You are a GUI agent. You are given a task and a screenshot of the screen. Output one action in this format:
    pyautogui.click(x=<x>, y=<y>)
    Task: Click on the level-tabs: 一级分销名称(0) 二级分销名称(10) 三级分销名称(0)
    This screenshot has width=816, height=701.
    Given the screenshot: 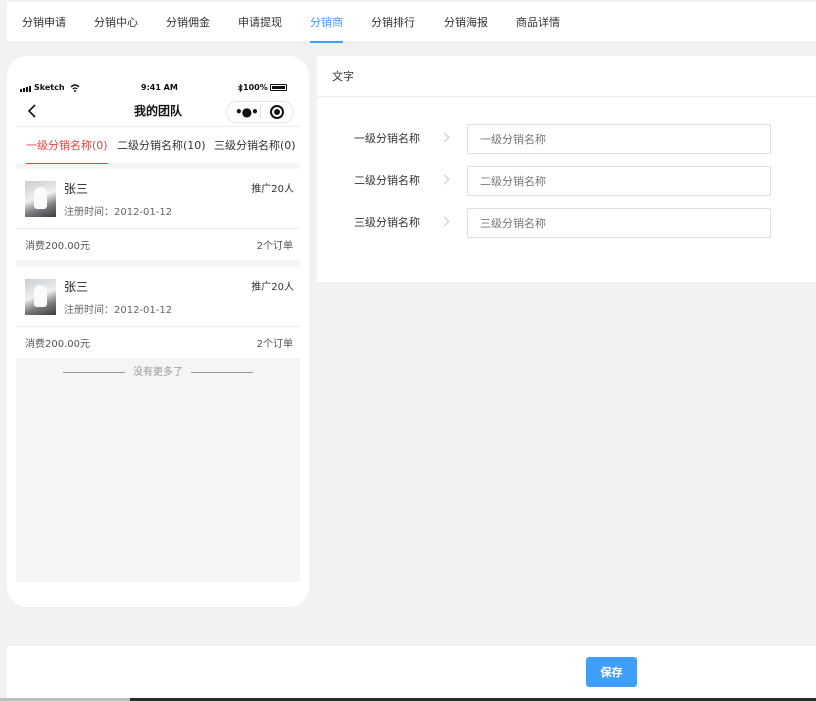 What is the action you would take?
    pyautogui.click(x=158, y=145)
    